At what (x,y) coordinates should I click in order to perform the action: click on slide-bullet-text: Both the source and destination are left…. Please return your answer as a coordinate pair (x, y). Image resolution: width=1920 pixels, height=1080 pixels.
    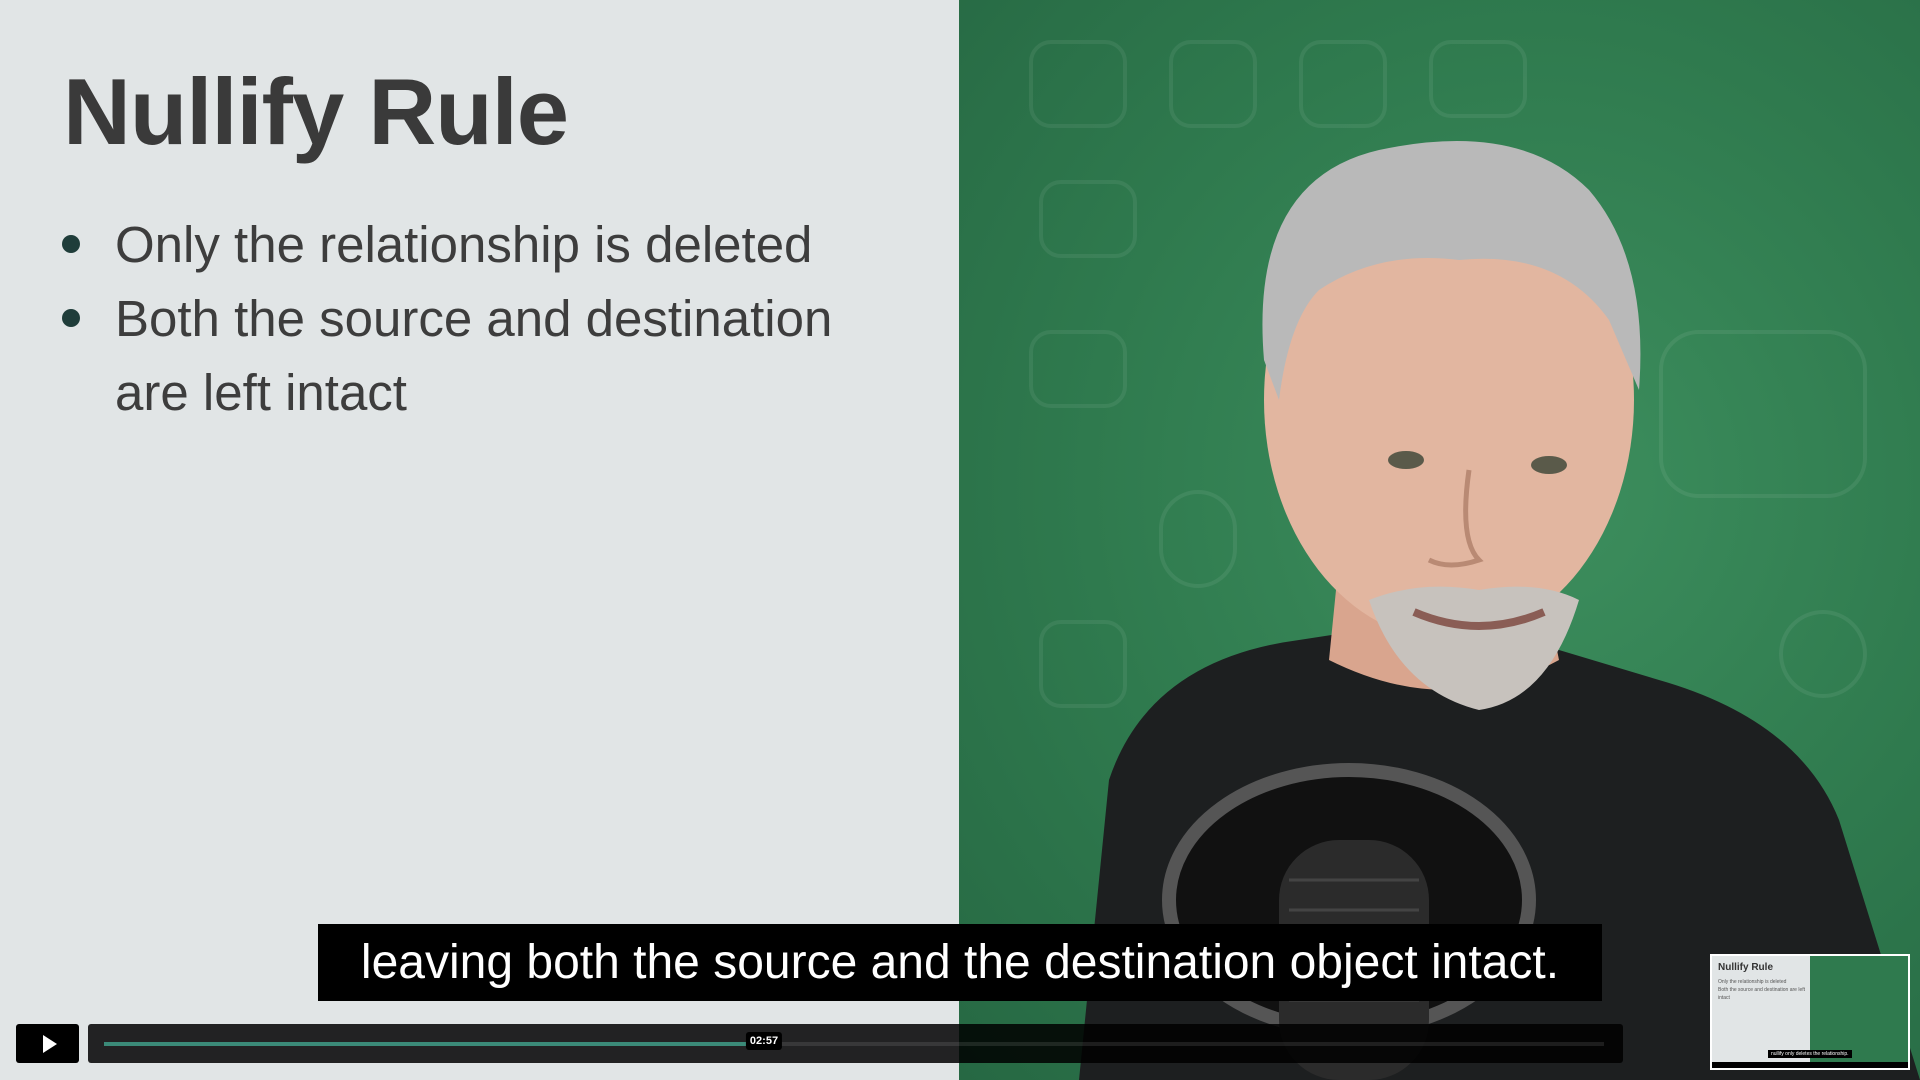
    Looking at the image, I should click on (474, 355).